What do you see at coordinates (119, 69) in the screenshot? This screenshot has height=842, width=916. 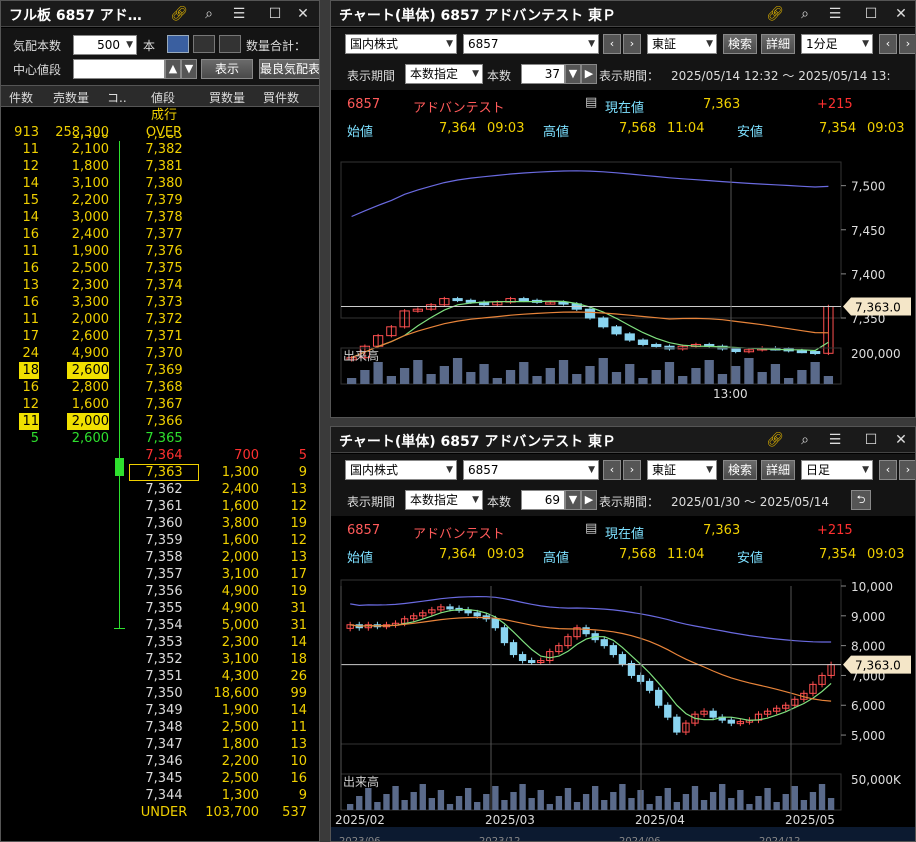 I see `center-price-input` at bounding box center [119, 69].